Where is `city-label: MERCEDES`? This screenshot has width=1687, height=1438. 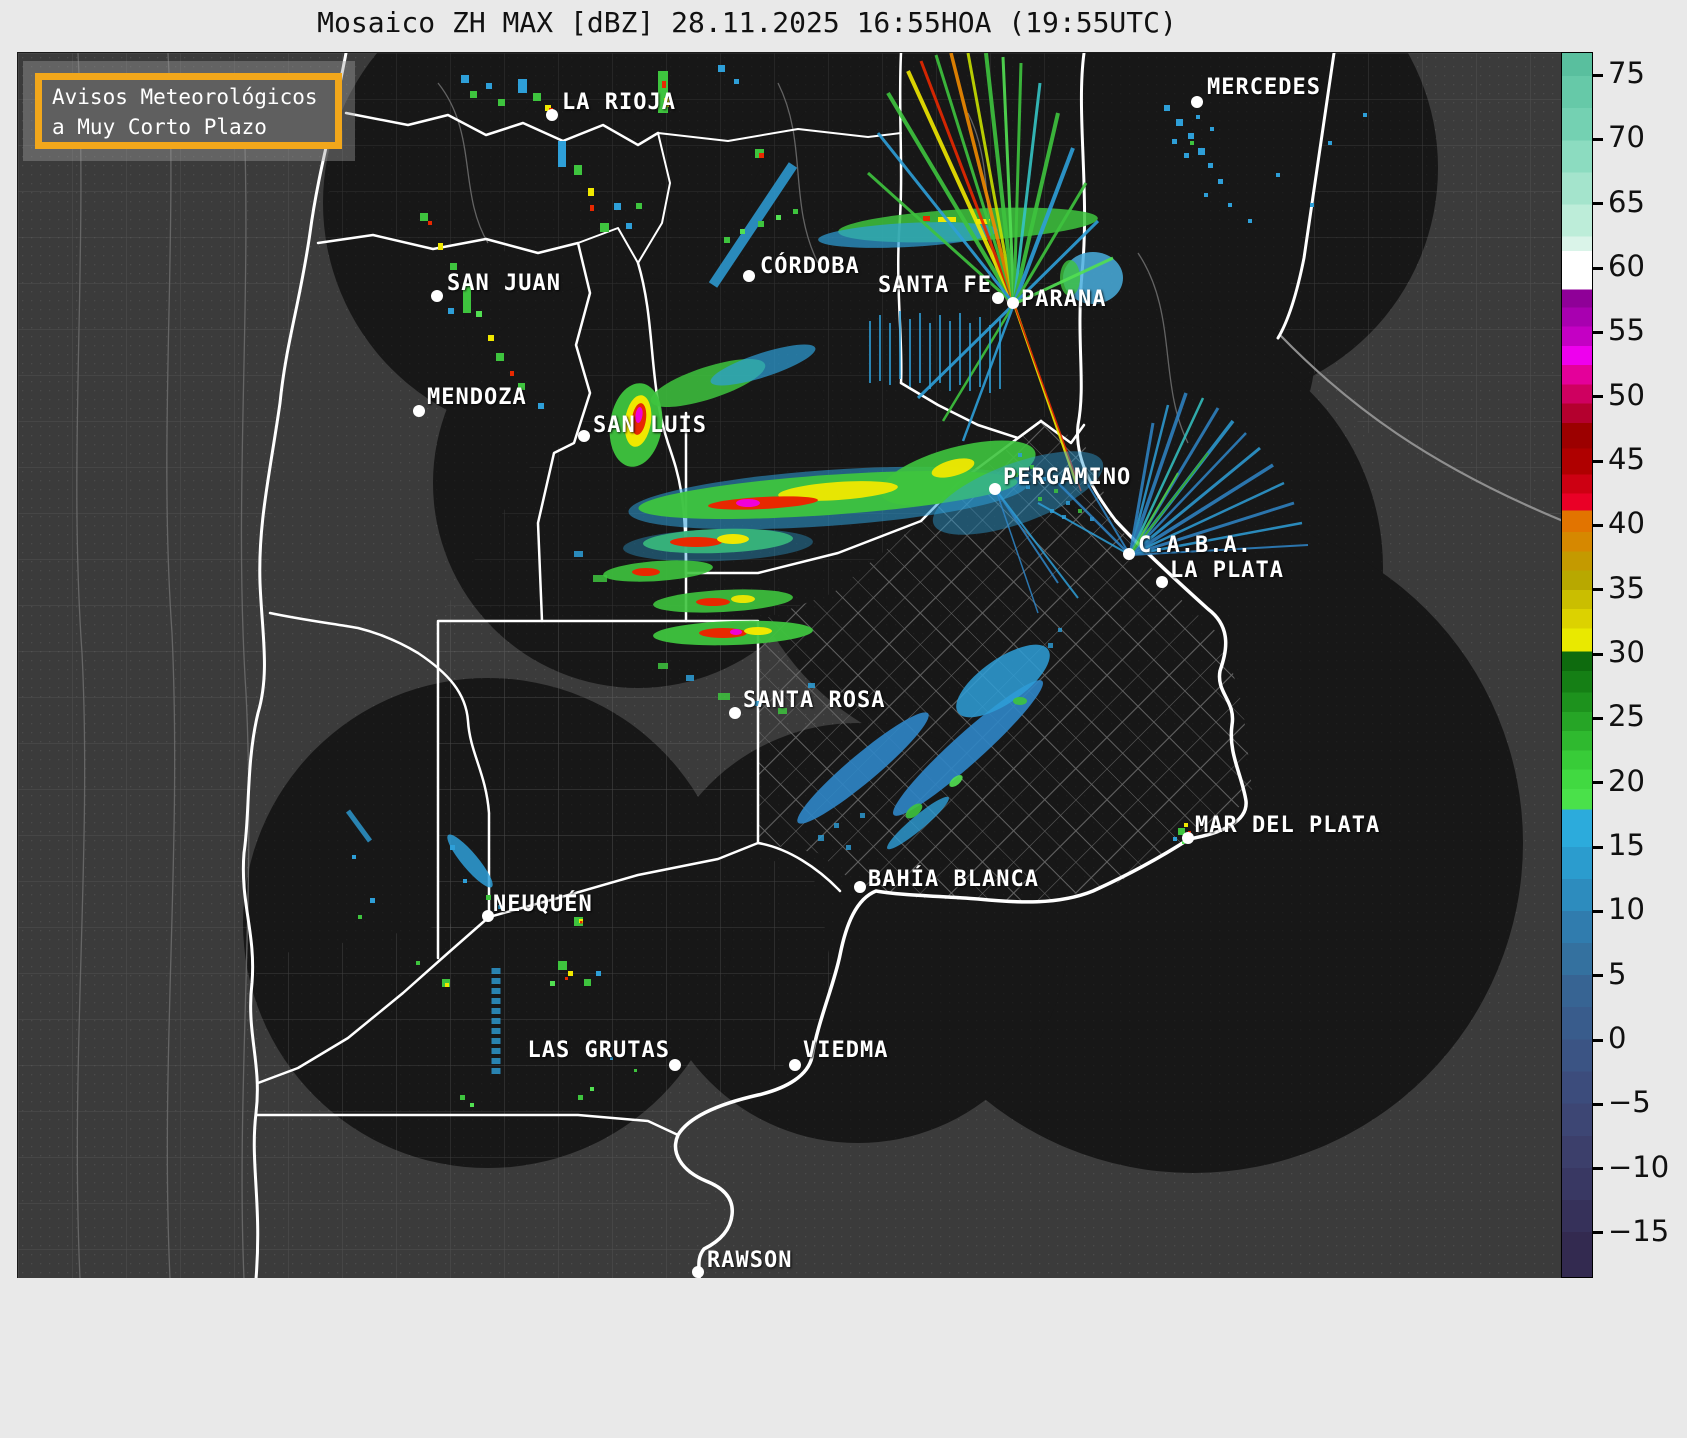 city-label: MERCEDES is located at coordinates (1264, 87).